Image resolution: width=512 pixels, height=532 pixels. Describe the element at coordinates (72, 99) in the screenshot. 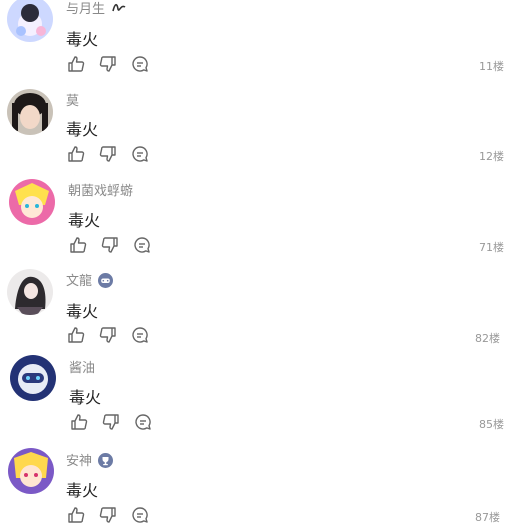

I see `username: 莫` at that location.